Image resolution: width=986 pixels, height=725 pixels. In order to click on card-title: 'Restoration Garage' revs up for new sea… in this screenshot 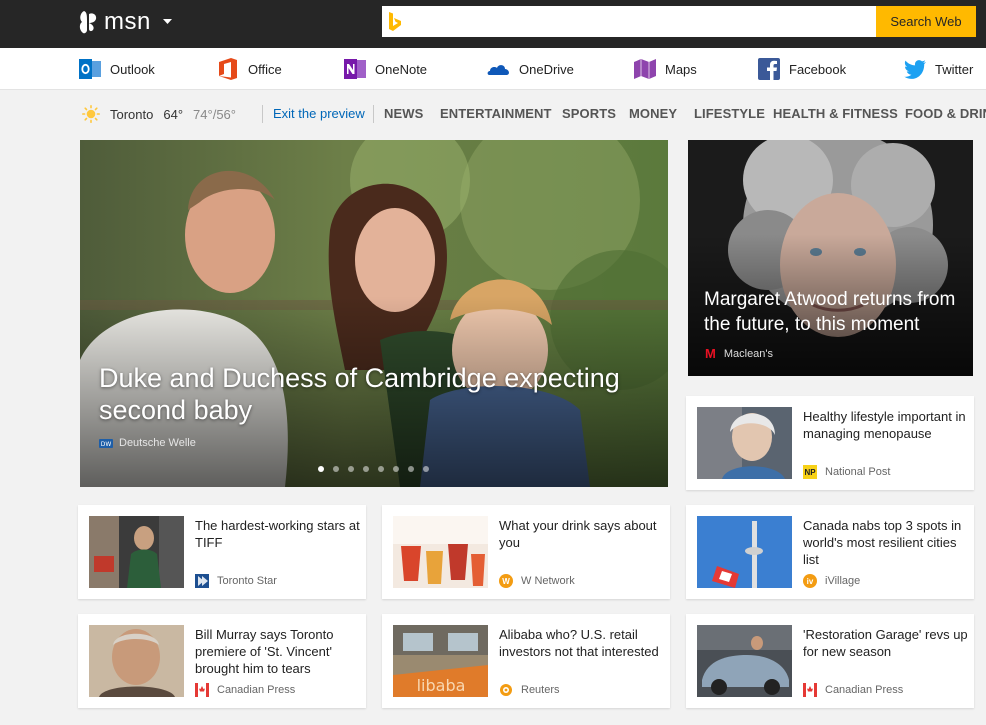, I will do `click(888, 643)`.